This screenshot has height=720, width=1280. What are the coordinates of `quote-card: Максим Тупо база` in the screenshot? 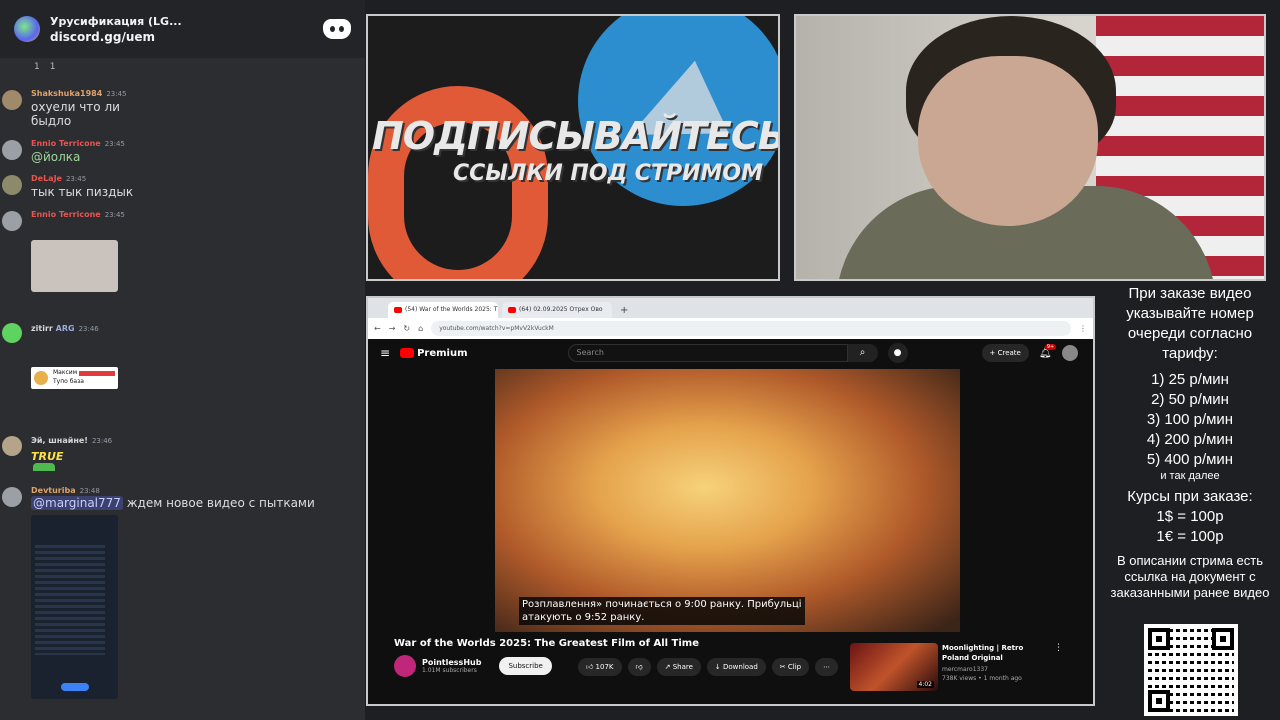 It's located at (74, 378).